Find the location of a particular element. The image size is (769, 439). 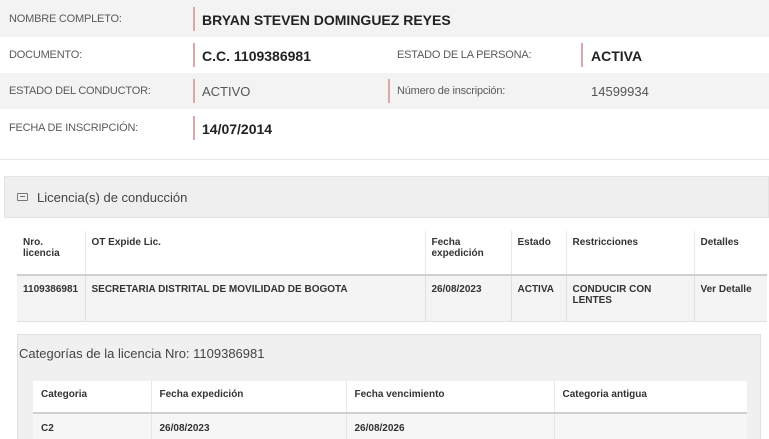

nombre-separator is located at coordinates (194, 19).